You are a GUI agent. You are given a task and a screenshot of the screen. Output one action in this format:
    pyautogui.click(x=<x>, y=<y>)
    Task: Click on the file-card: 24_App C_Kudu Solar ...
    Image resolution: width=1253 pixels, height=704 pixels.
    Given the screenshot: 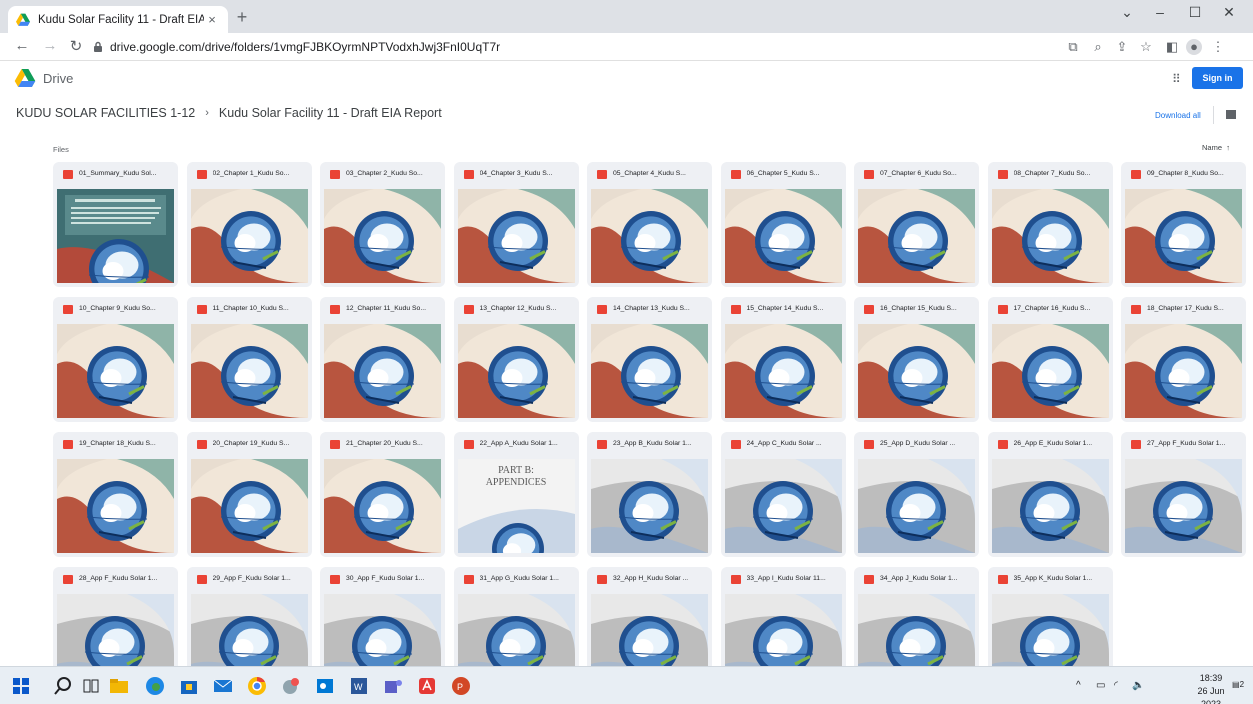 What is the action you would take?
    pyautogui.click(x=783, y=494)
    